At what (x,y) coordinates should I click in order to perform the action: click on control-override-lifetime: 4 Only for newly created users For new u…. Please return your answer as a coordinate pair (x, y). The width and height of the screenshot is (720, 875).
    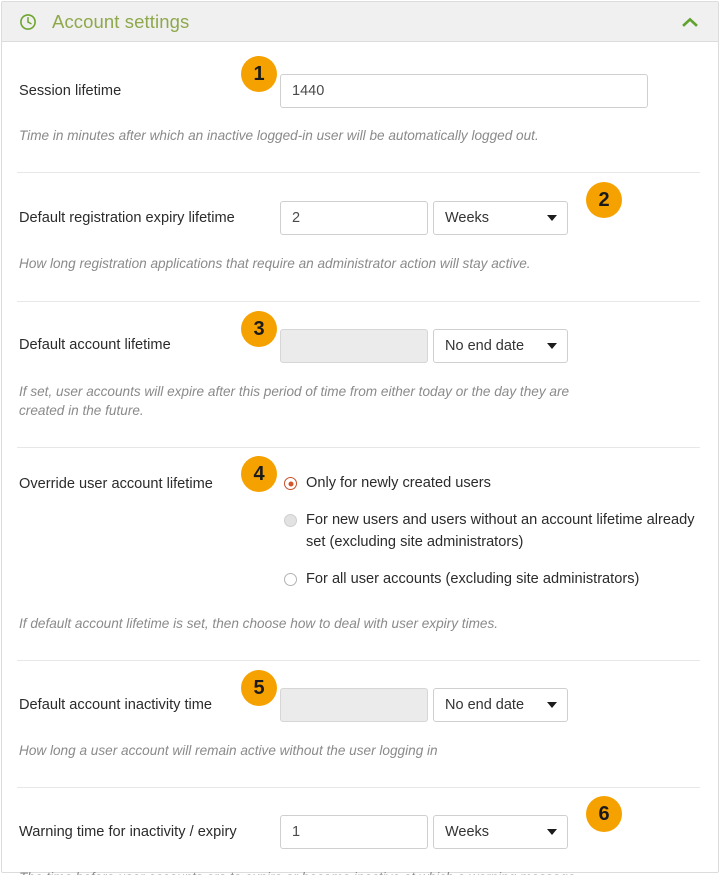
    Looking at the image, I should click on (479, 523).